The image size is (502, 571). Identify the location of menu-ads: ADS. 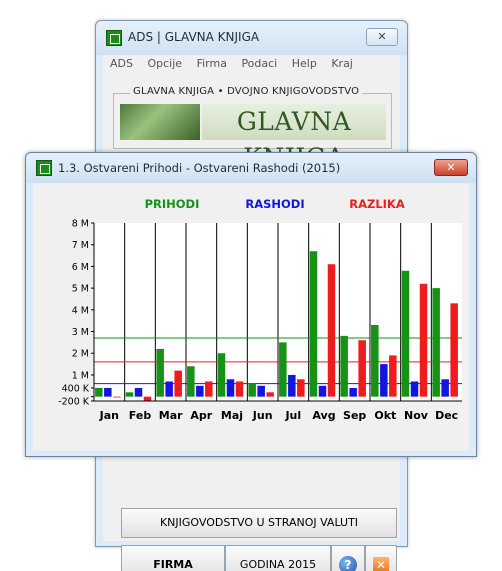
(120, 62).